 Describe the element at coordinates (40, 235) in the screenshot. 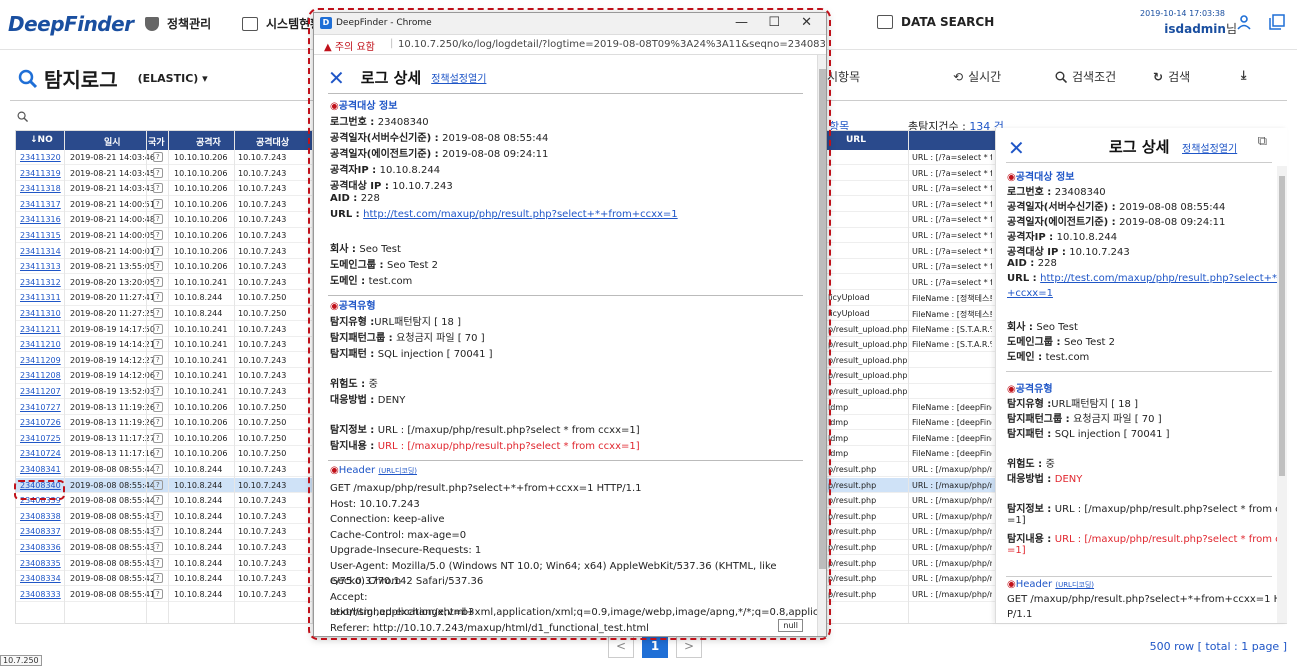

I see `row-no-link: 23411315` at that location.